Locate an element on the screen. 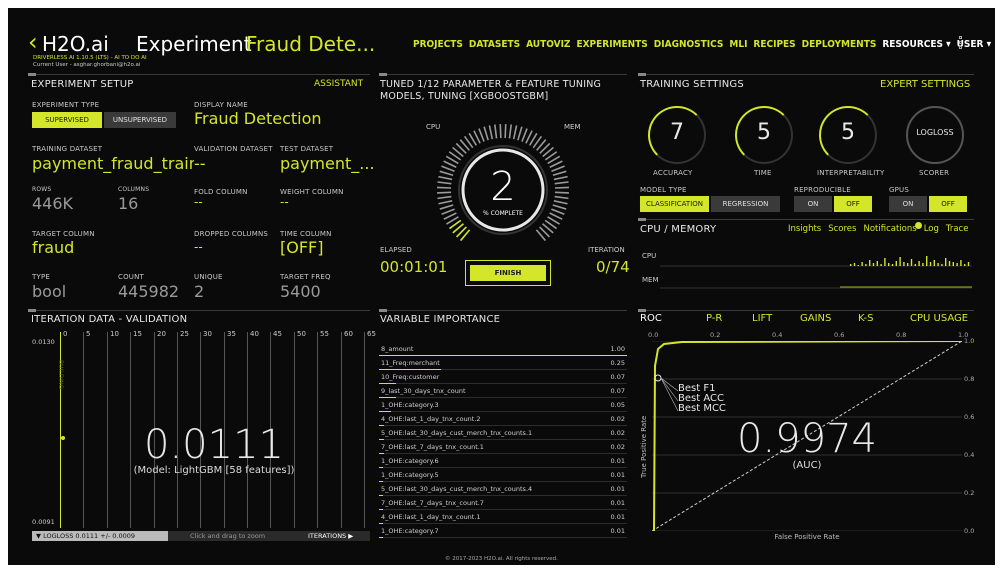 This screenshot has height=573, width=1003. accuracy-knob: 7 is located at coordinates (677, 135).